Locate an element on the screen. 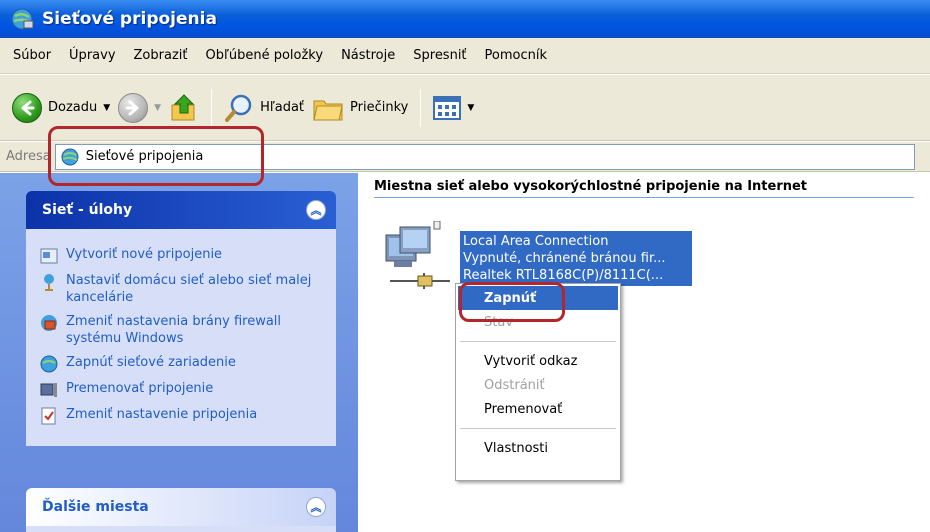 This screenshot has width=930, height=532. network-tasks-title: Sieť - úlohy is located at coordinates (87, 210).